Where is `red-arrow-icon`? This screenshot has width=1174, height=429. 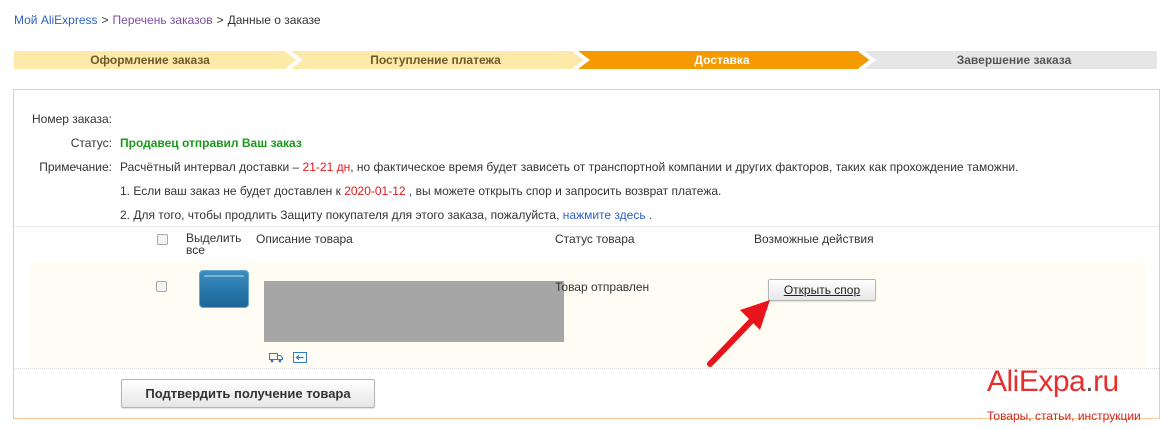 red-arrow-icon is located at coordinates (738, 333).